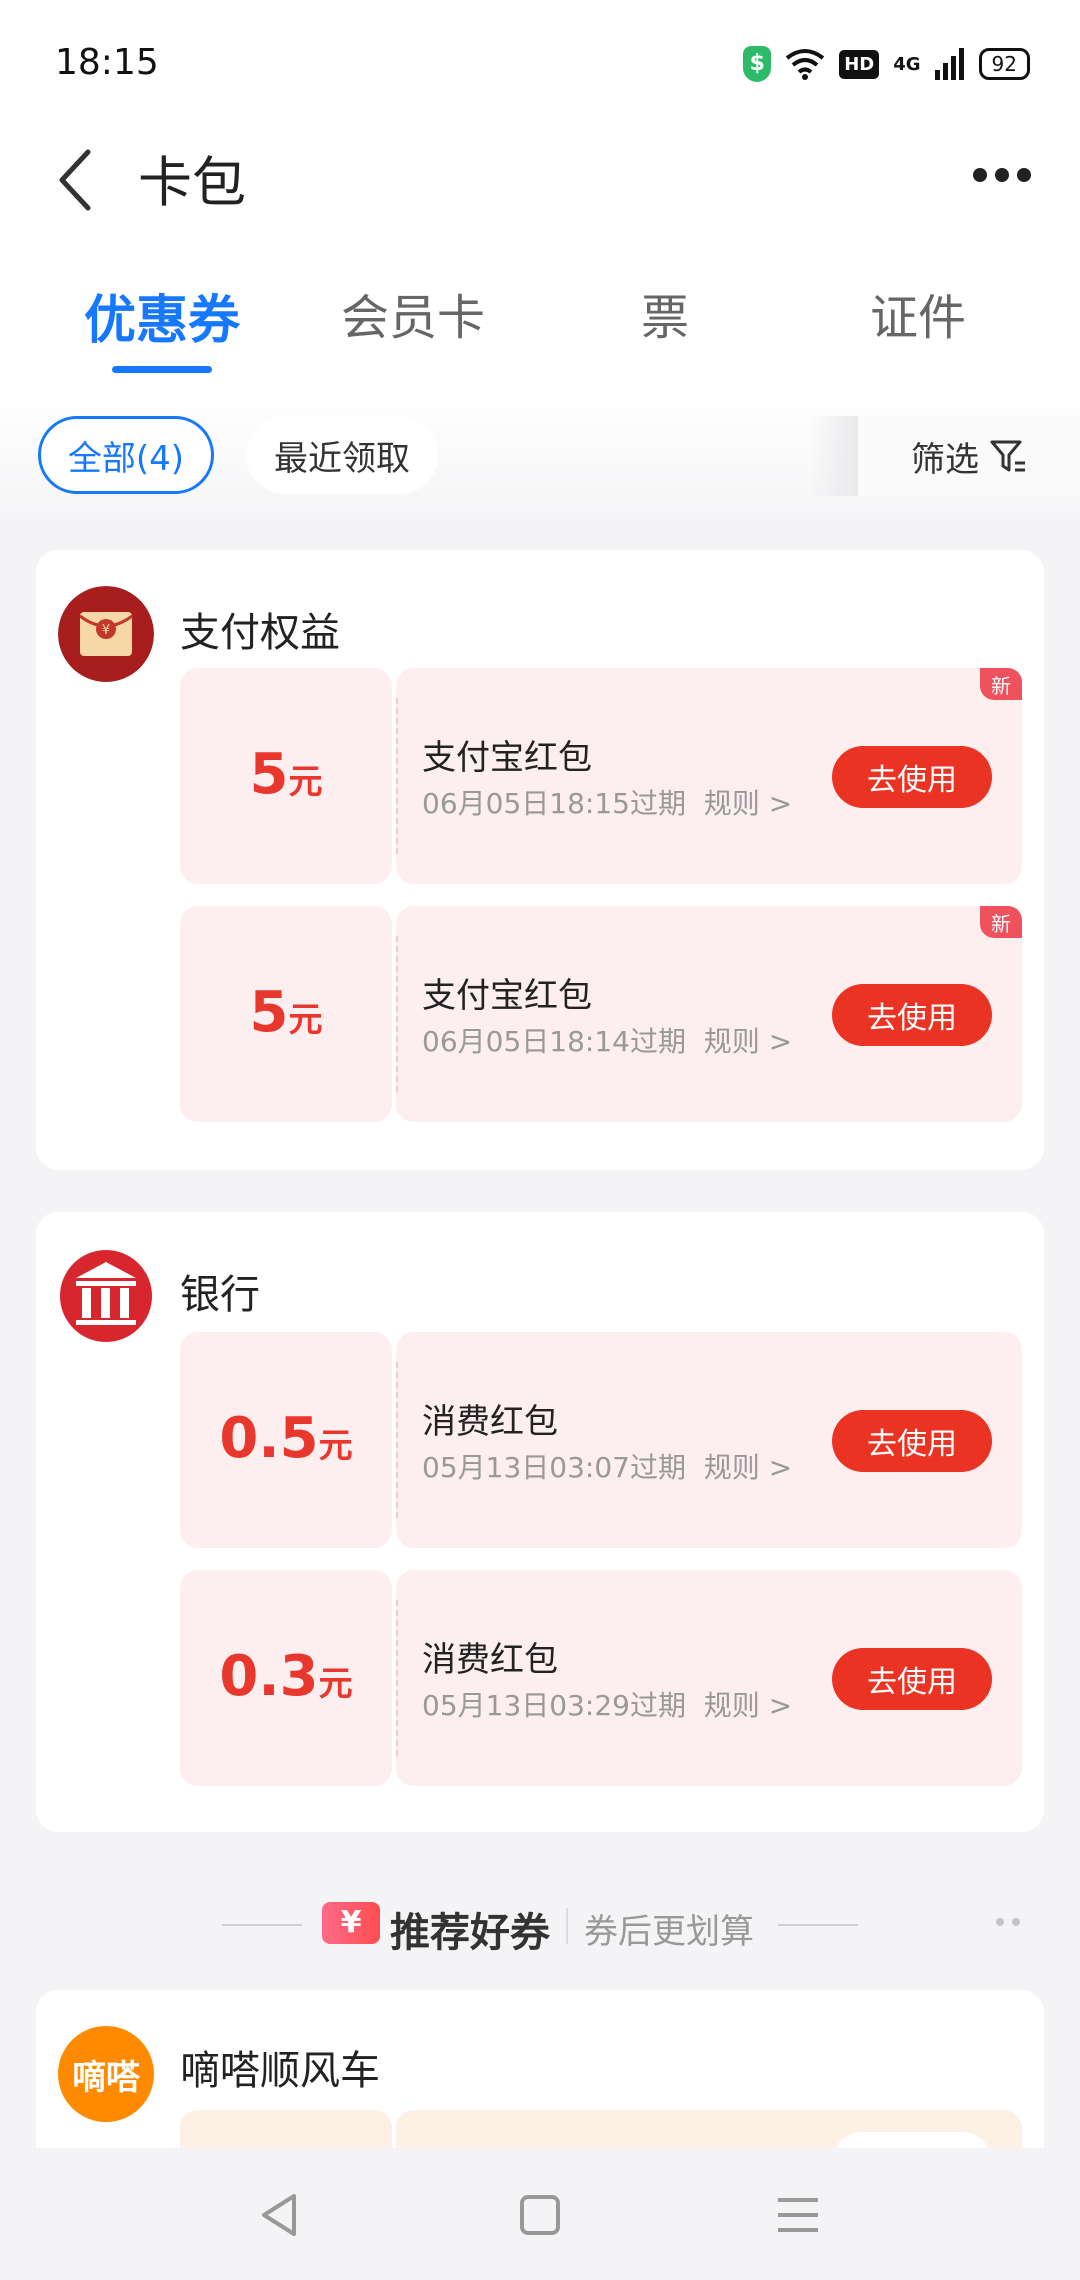  Describe the element at coordinates (798, 2215) in the screenshot. I see `nav-menu-icon` at that location.